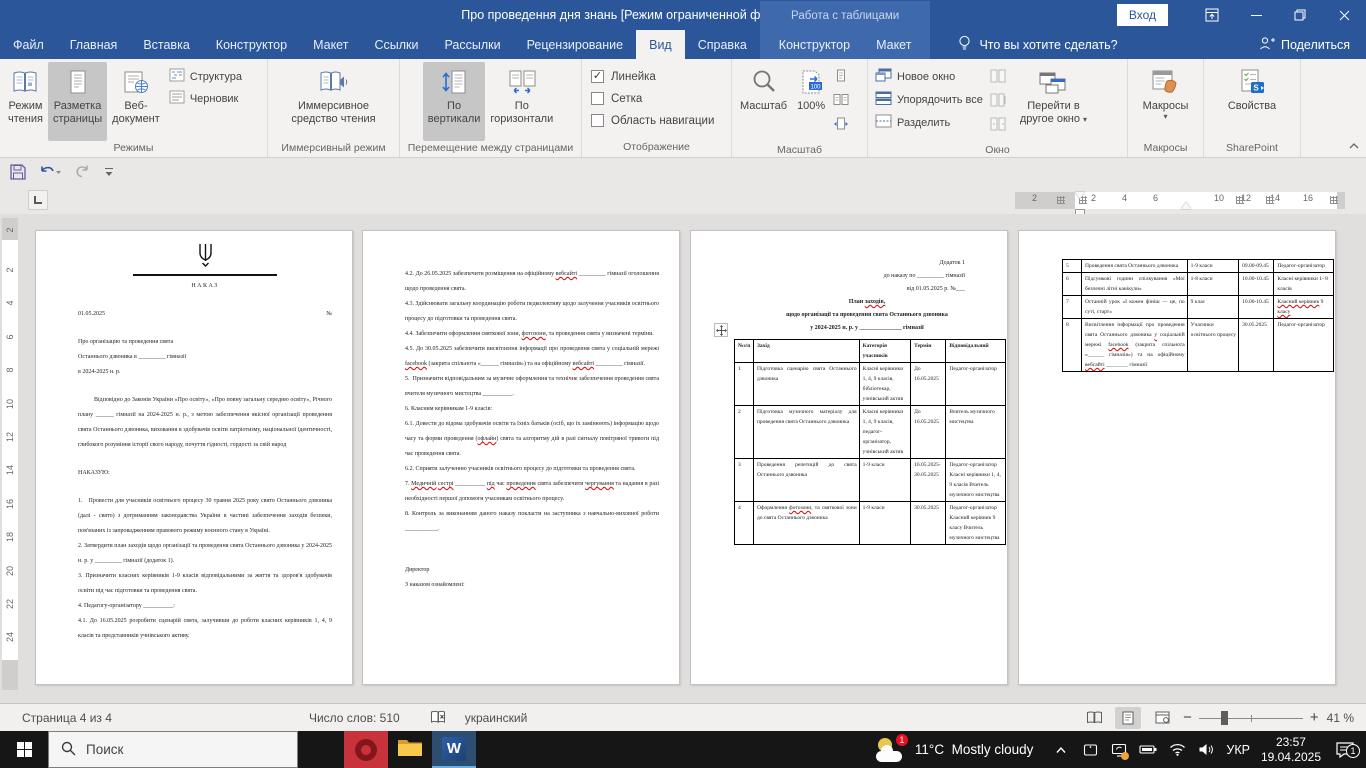 The height and width of the screenshot is (768, 1366). Describe the element at coordinates (10, 454) in the screenshot. I see `vertical-ruler: 2 2 4 6 8 10 12 14 16 18 20 22 24` at that location.